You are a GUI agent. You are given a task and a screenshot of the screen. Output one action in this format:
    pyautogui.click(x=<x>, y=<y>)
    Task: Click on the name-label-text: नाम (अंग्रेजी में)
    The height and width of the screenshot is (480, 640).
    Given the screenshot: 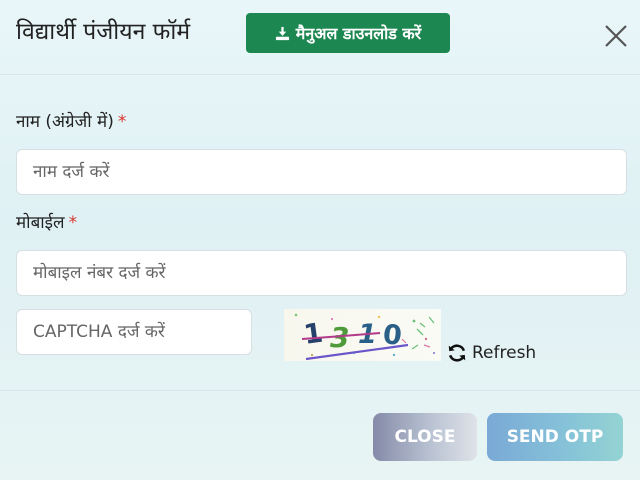 What is the action you would take?
    pyautogui.click(x=65, y=122)
    